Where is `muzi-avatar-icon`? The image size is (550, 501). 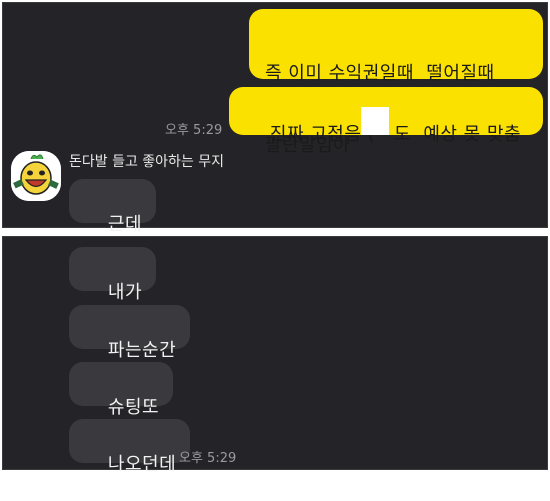
muzi-avatar-icon is located at coordinates (36, 176).